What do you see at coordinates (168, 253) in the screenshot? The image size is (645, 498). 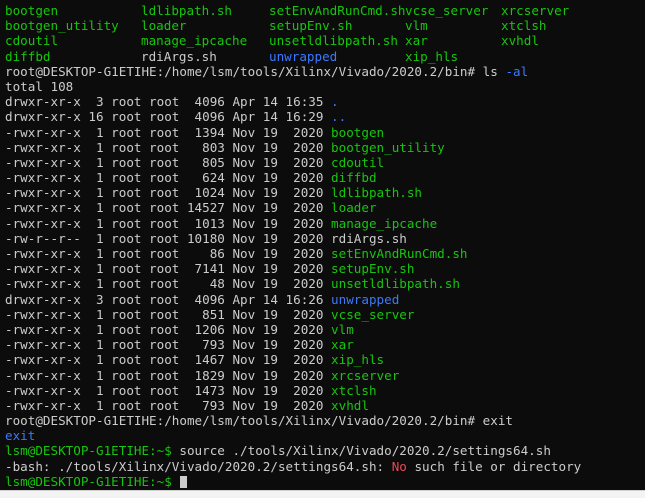 I see `file-meta: -rwxr-xr-x 1 root root 86 Nov 19 2020` at bounding box center [168, 253].